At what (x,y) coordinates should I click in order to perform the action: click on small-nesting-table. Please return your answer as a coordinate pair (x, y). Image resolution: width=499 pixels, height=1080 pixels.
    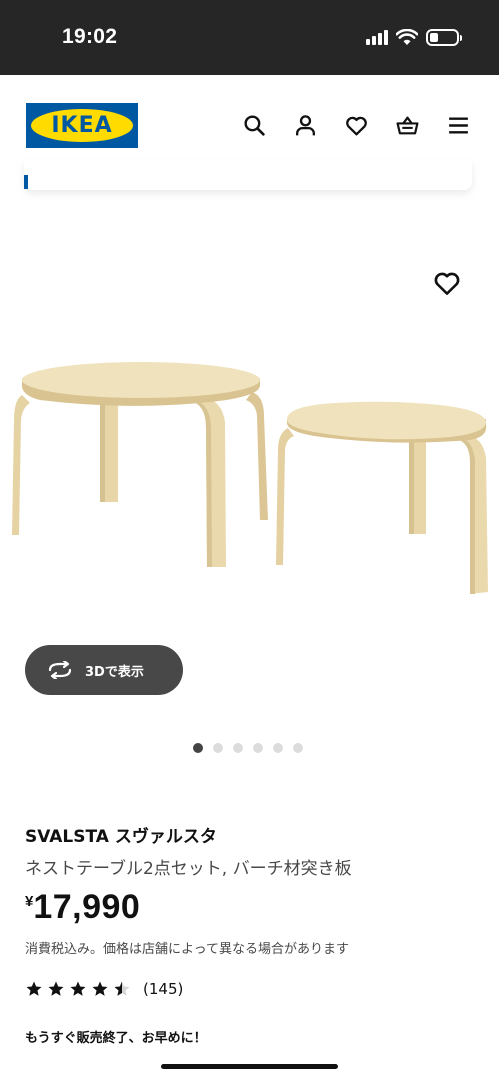
    Looking at the image, I should click on (382, 497).